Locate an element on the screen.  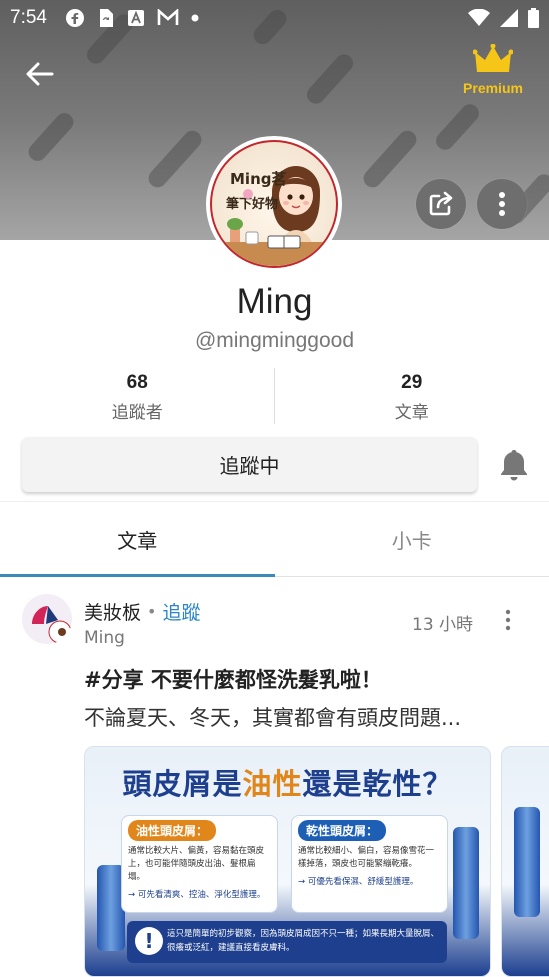
avatar-illustration: Ming茗 筆下好物 is located at coordinates (274, 216).